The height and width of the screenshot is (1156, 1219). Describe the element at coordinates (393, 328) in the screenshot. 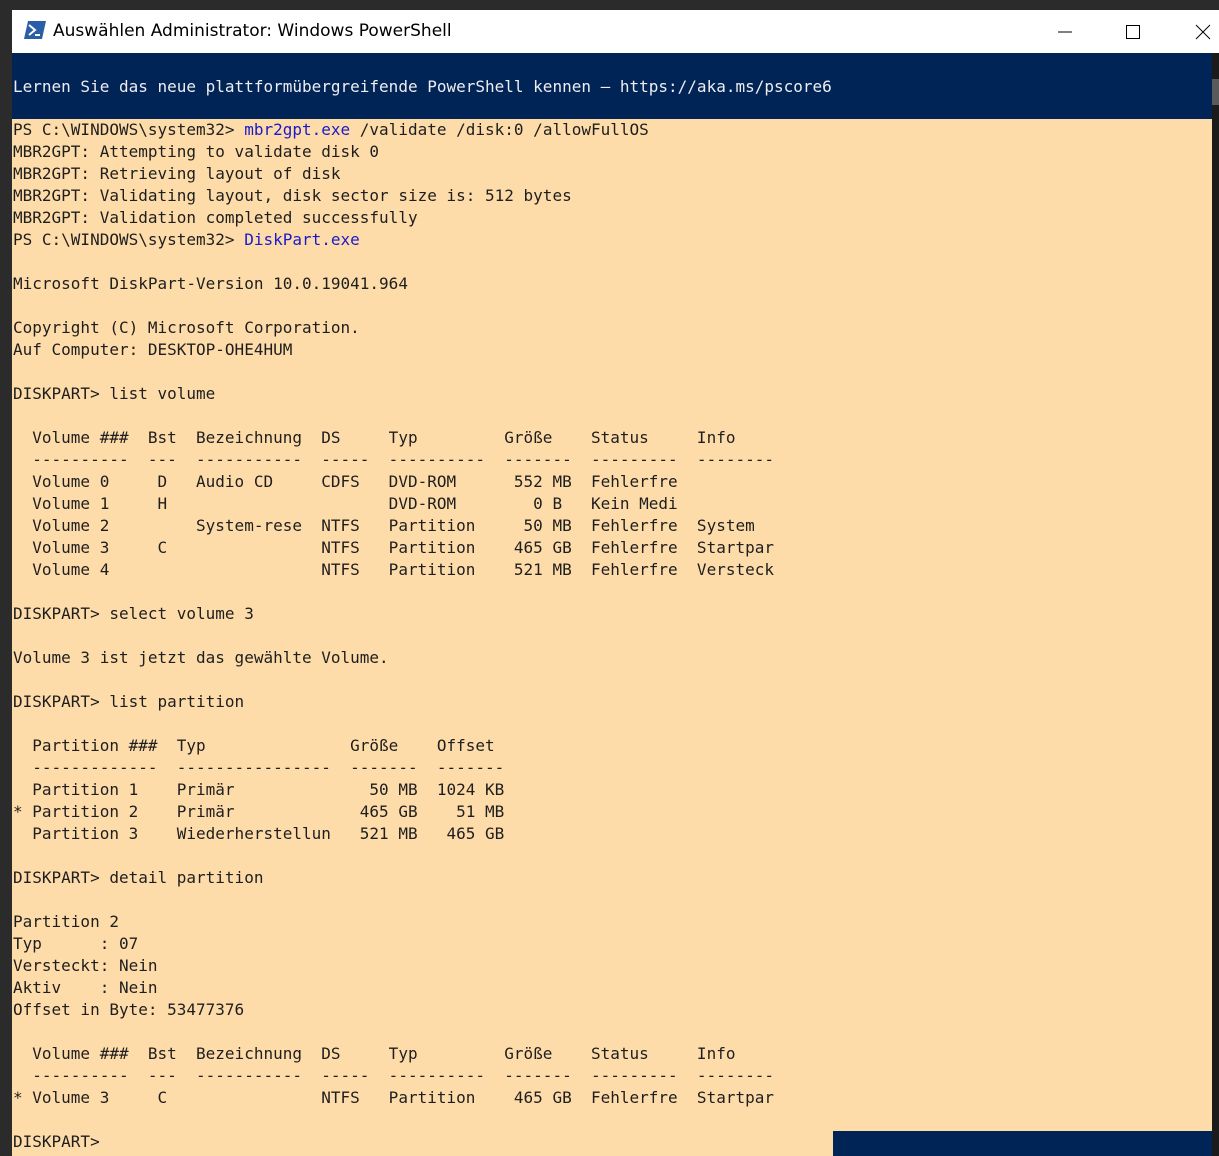

I see `console-line: Copyright (C) Microsoft Corporation.` at that location.